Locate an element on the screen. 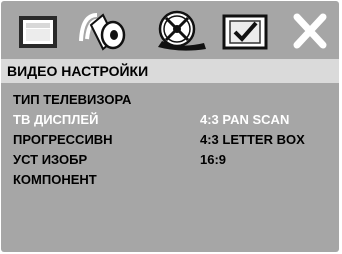 The height and width of the screenshot is (254, 342). menu-item-label: УСТ ИЗОБР is located at coordinates (50, 159).